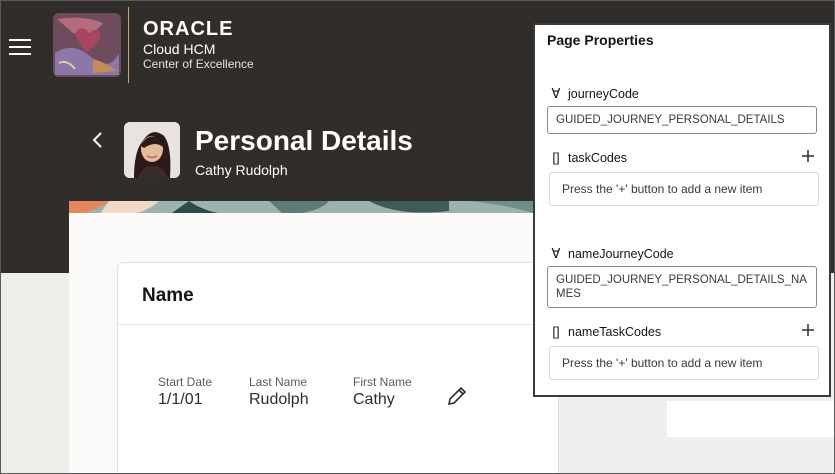 Image resolution: width=835 pixels, height=474 pixels. I want to click on task-codes-label-text: taskCodes, so click(598, 157).